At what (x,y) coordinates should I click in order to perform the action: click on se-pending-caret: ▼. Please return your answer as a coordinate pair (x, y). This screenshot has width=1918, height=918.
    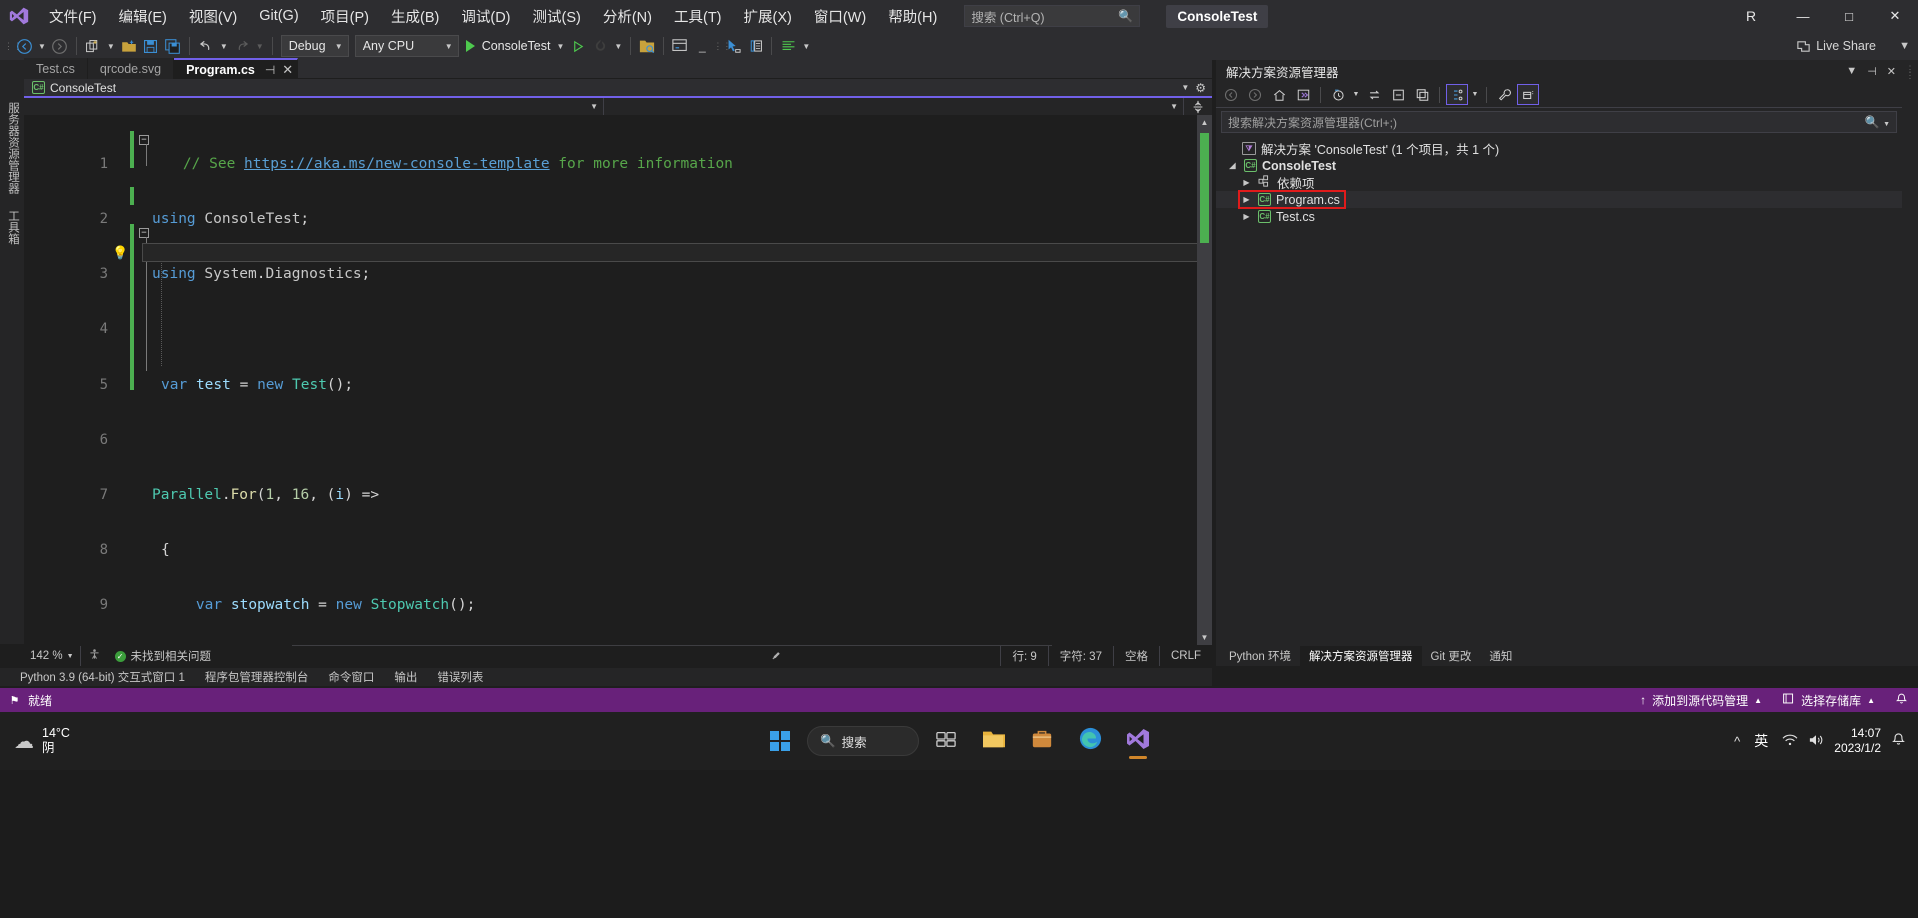
    Looking at the image, I should click on (1356, 94).